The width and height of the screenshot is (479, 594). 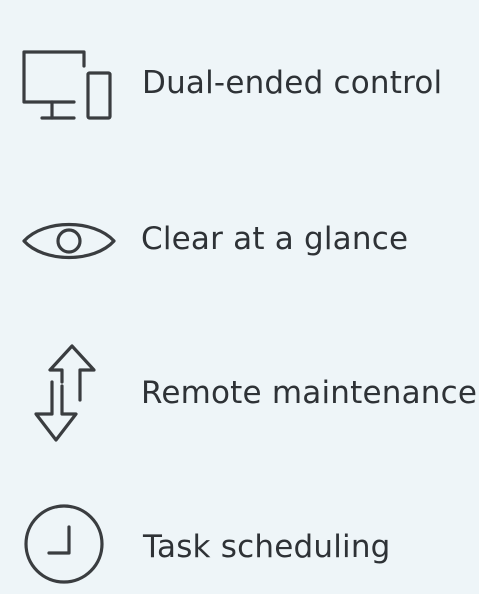 I want to click on devices-icon, so click(x=68, y=87).